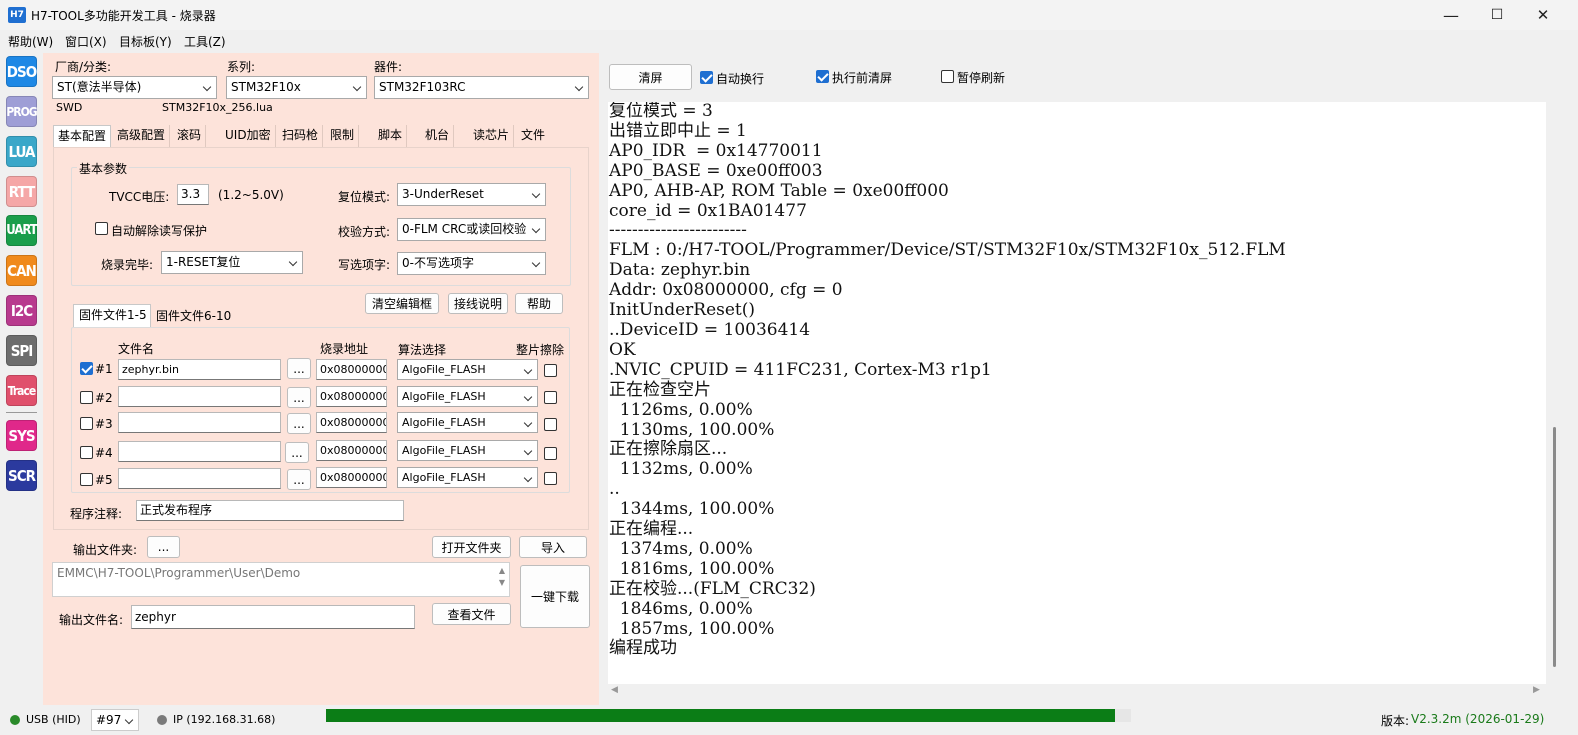  I want to click on log-line: Addr: 0x08000000, cfg = 0, so click(726, 290).